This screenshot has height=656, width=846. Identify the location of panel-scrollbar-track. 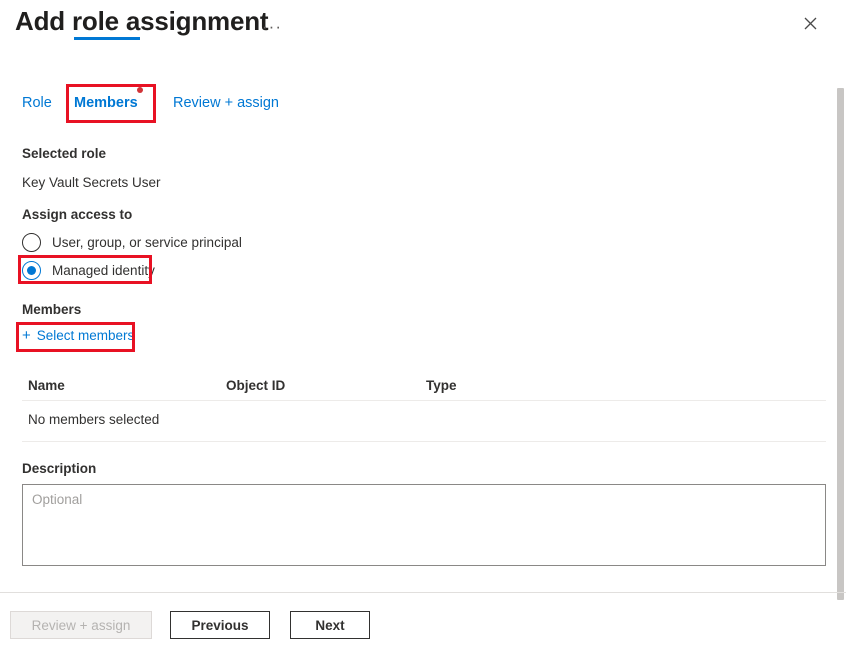
(841, 320).